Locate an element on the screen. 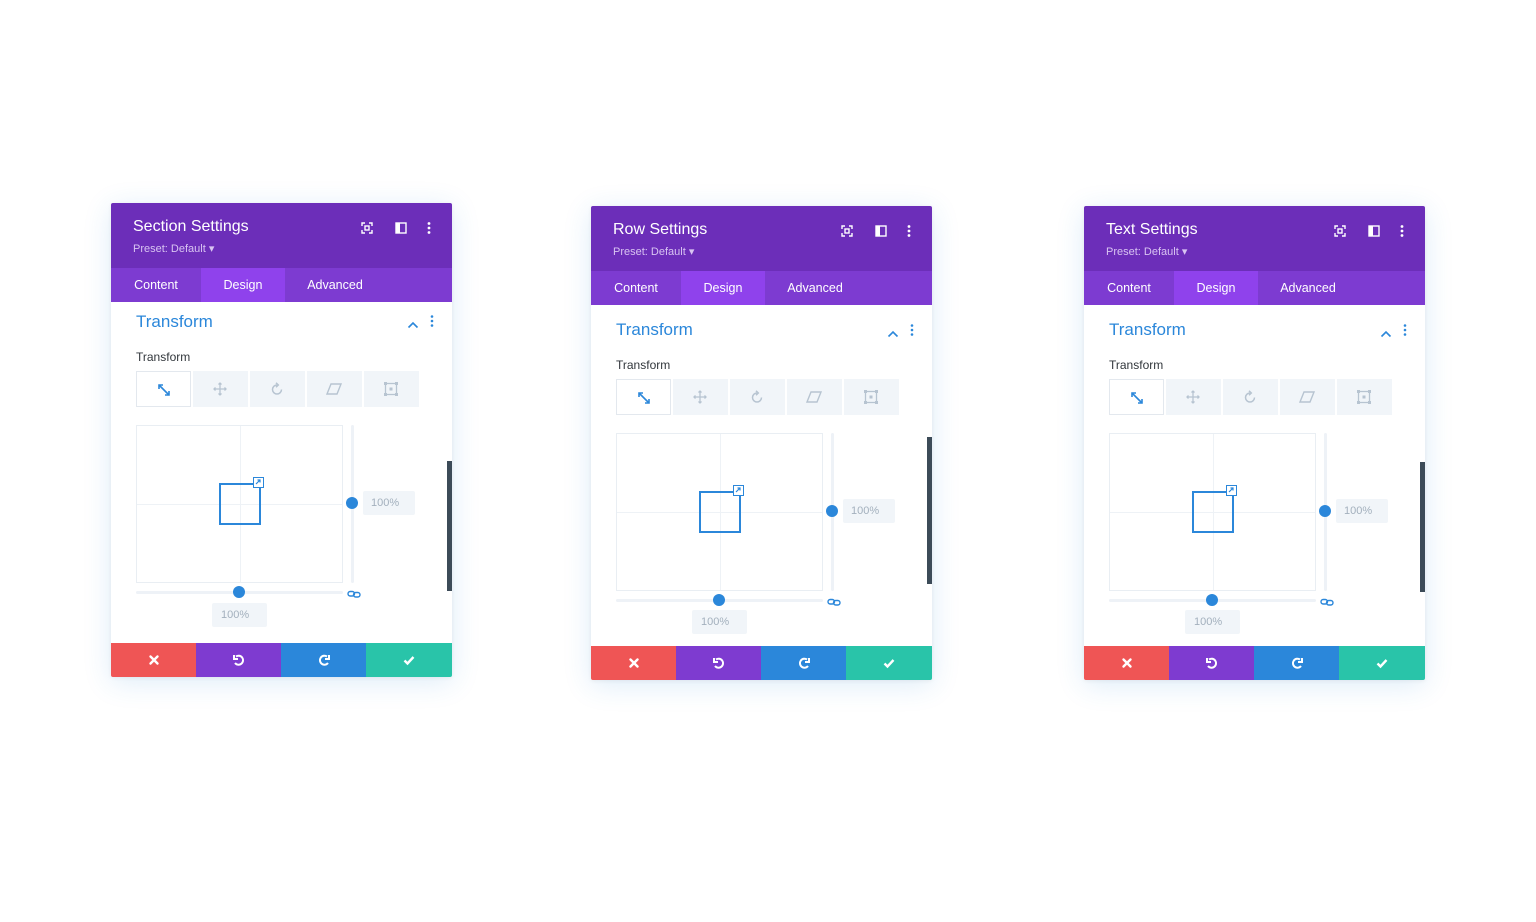 This screenshot has height=922, width=1536. scale-preview-box is located at coordinates (240, 504).